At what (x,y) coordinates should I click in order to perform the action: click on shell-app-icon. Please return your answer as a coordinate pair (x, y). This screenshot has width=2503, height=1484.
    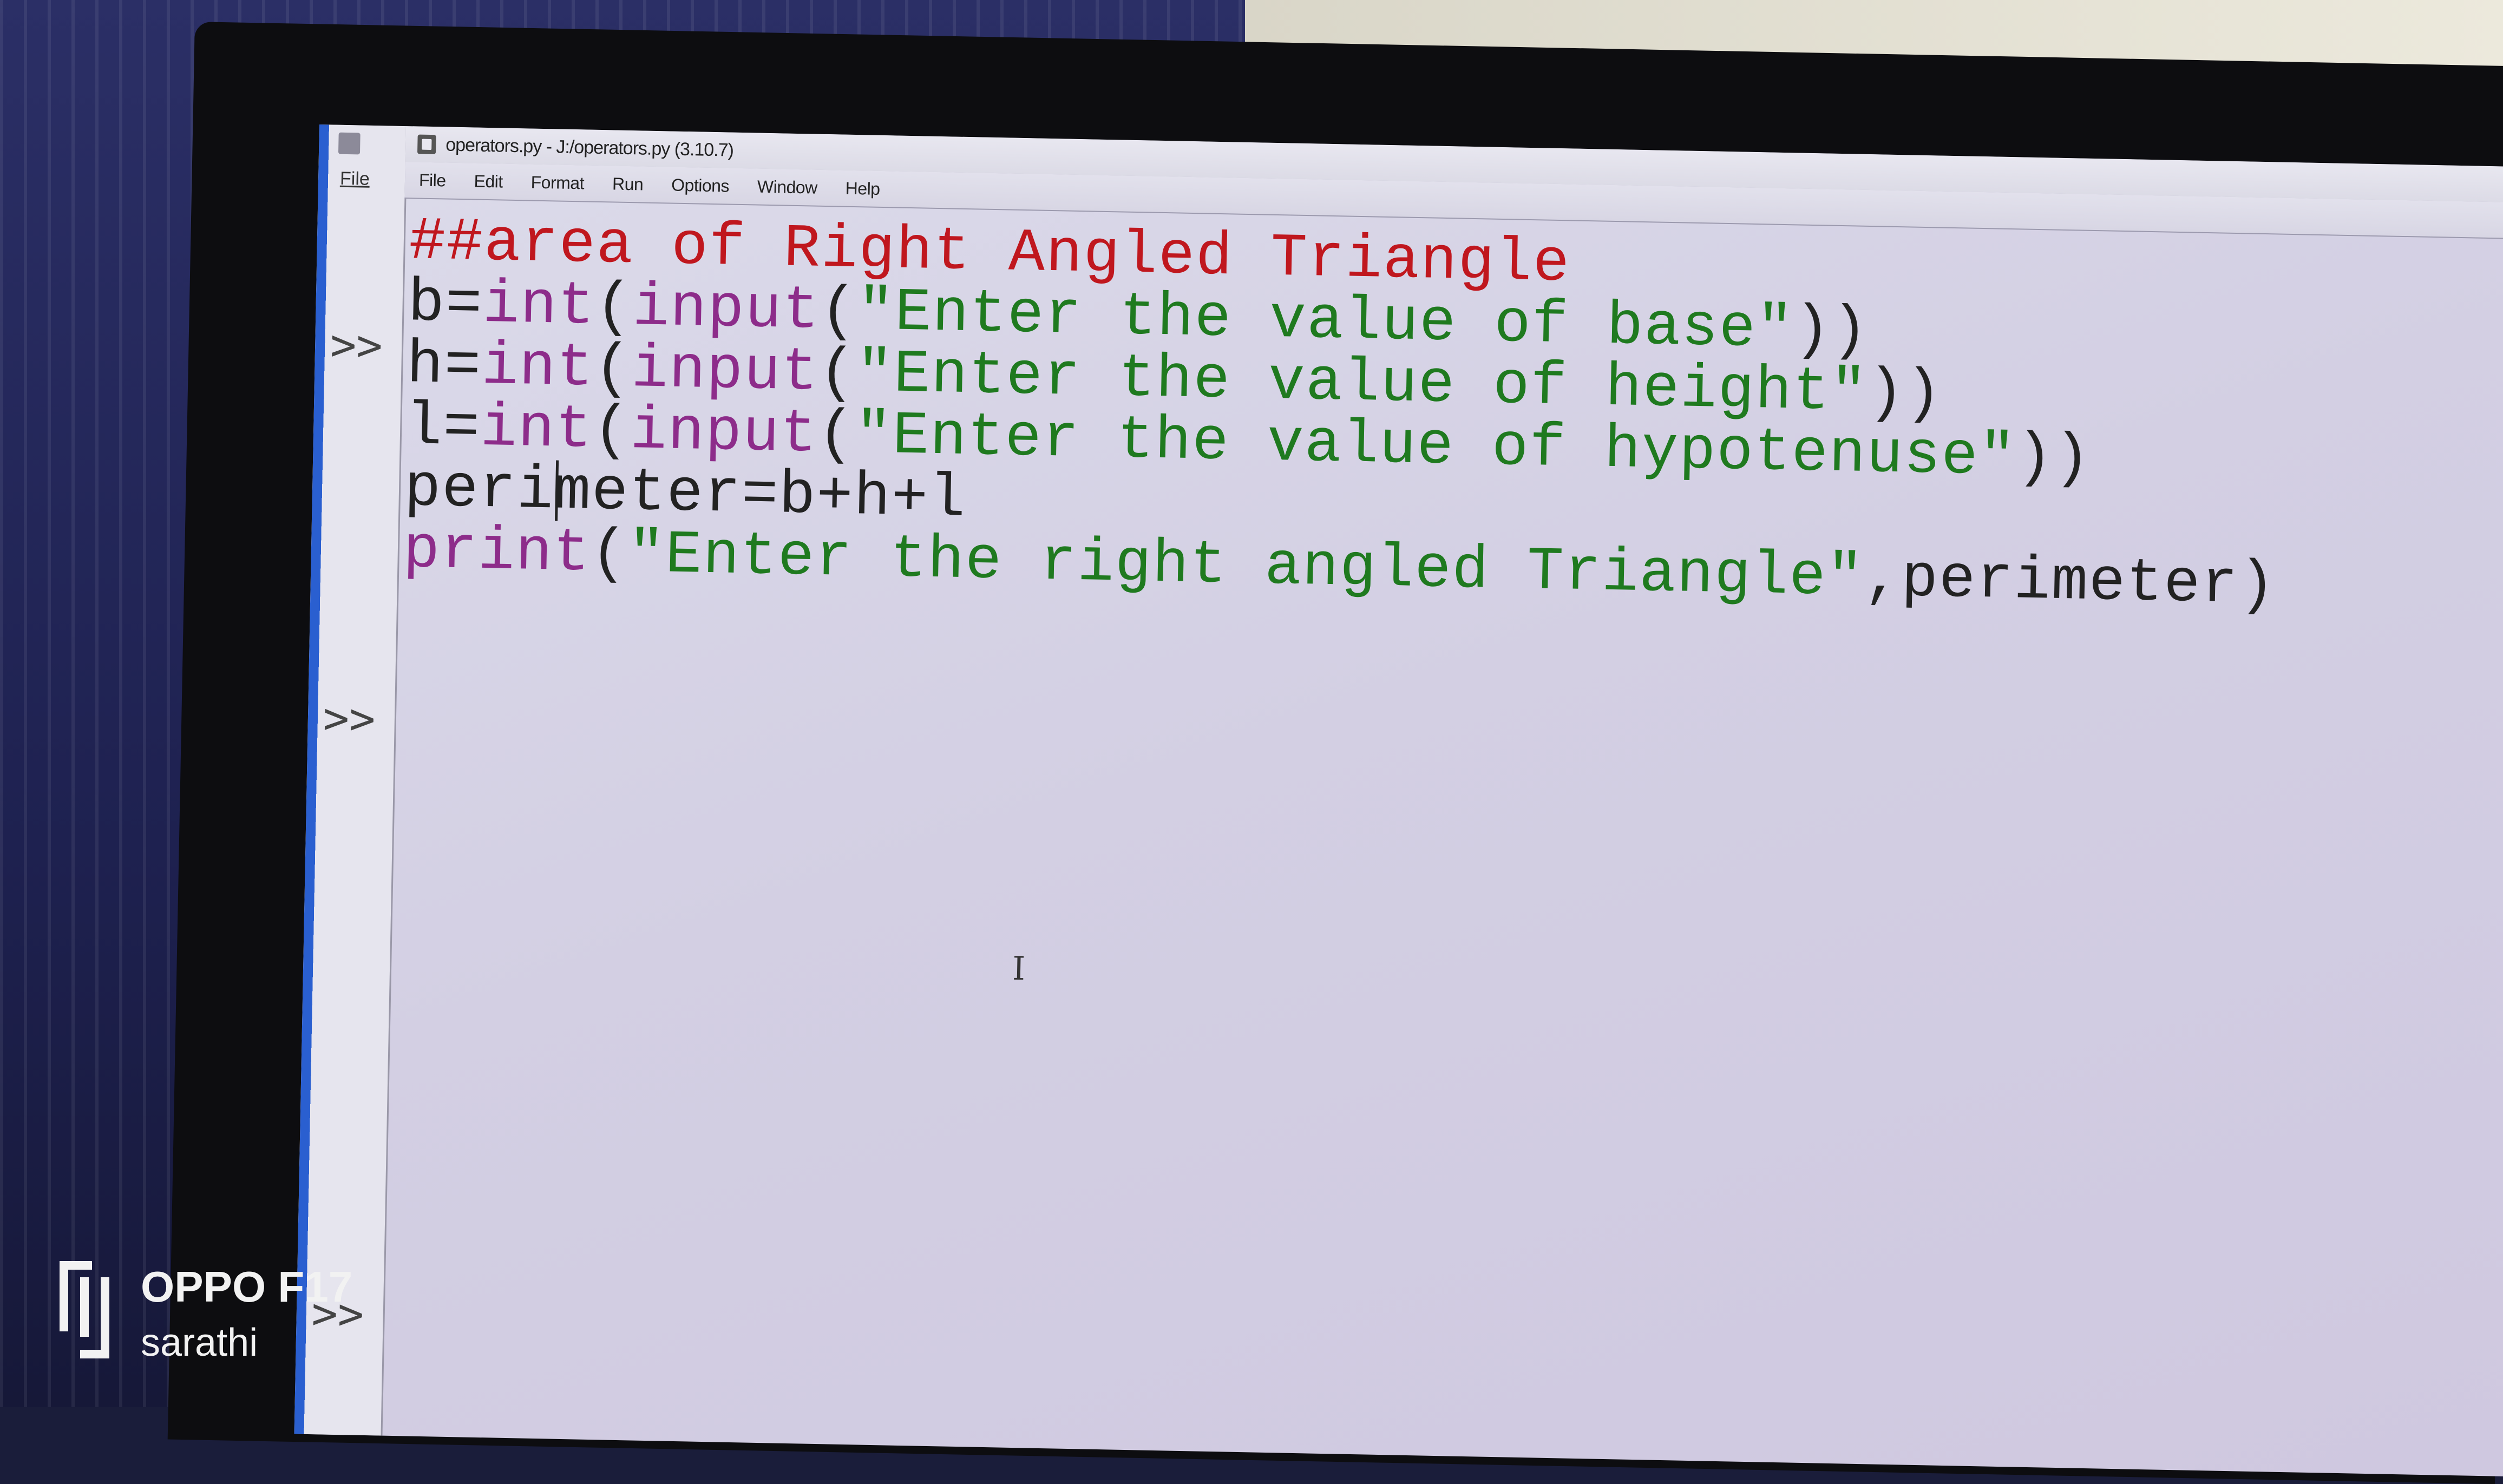
    Looking at the image, I should click on (350, 143).